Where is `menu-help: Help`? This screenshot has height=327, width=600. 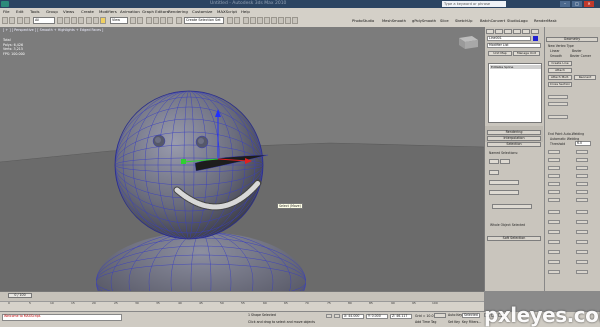
menu-help: Help is located at coordinates (245, 11).